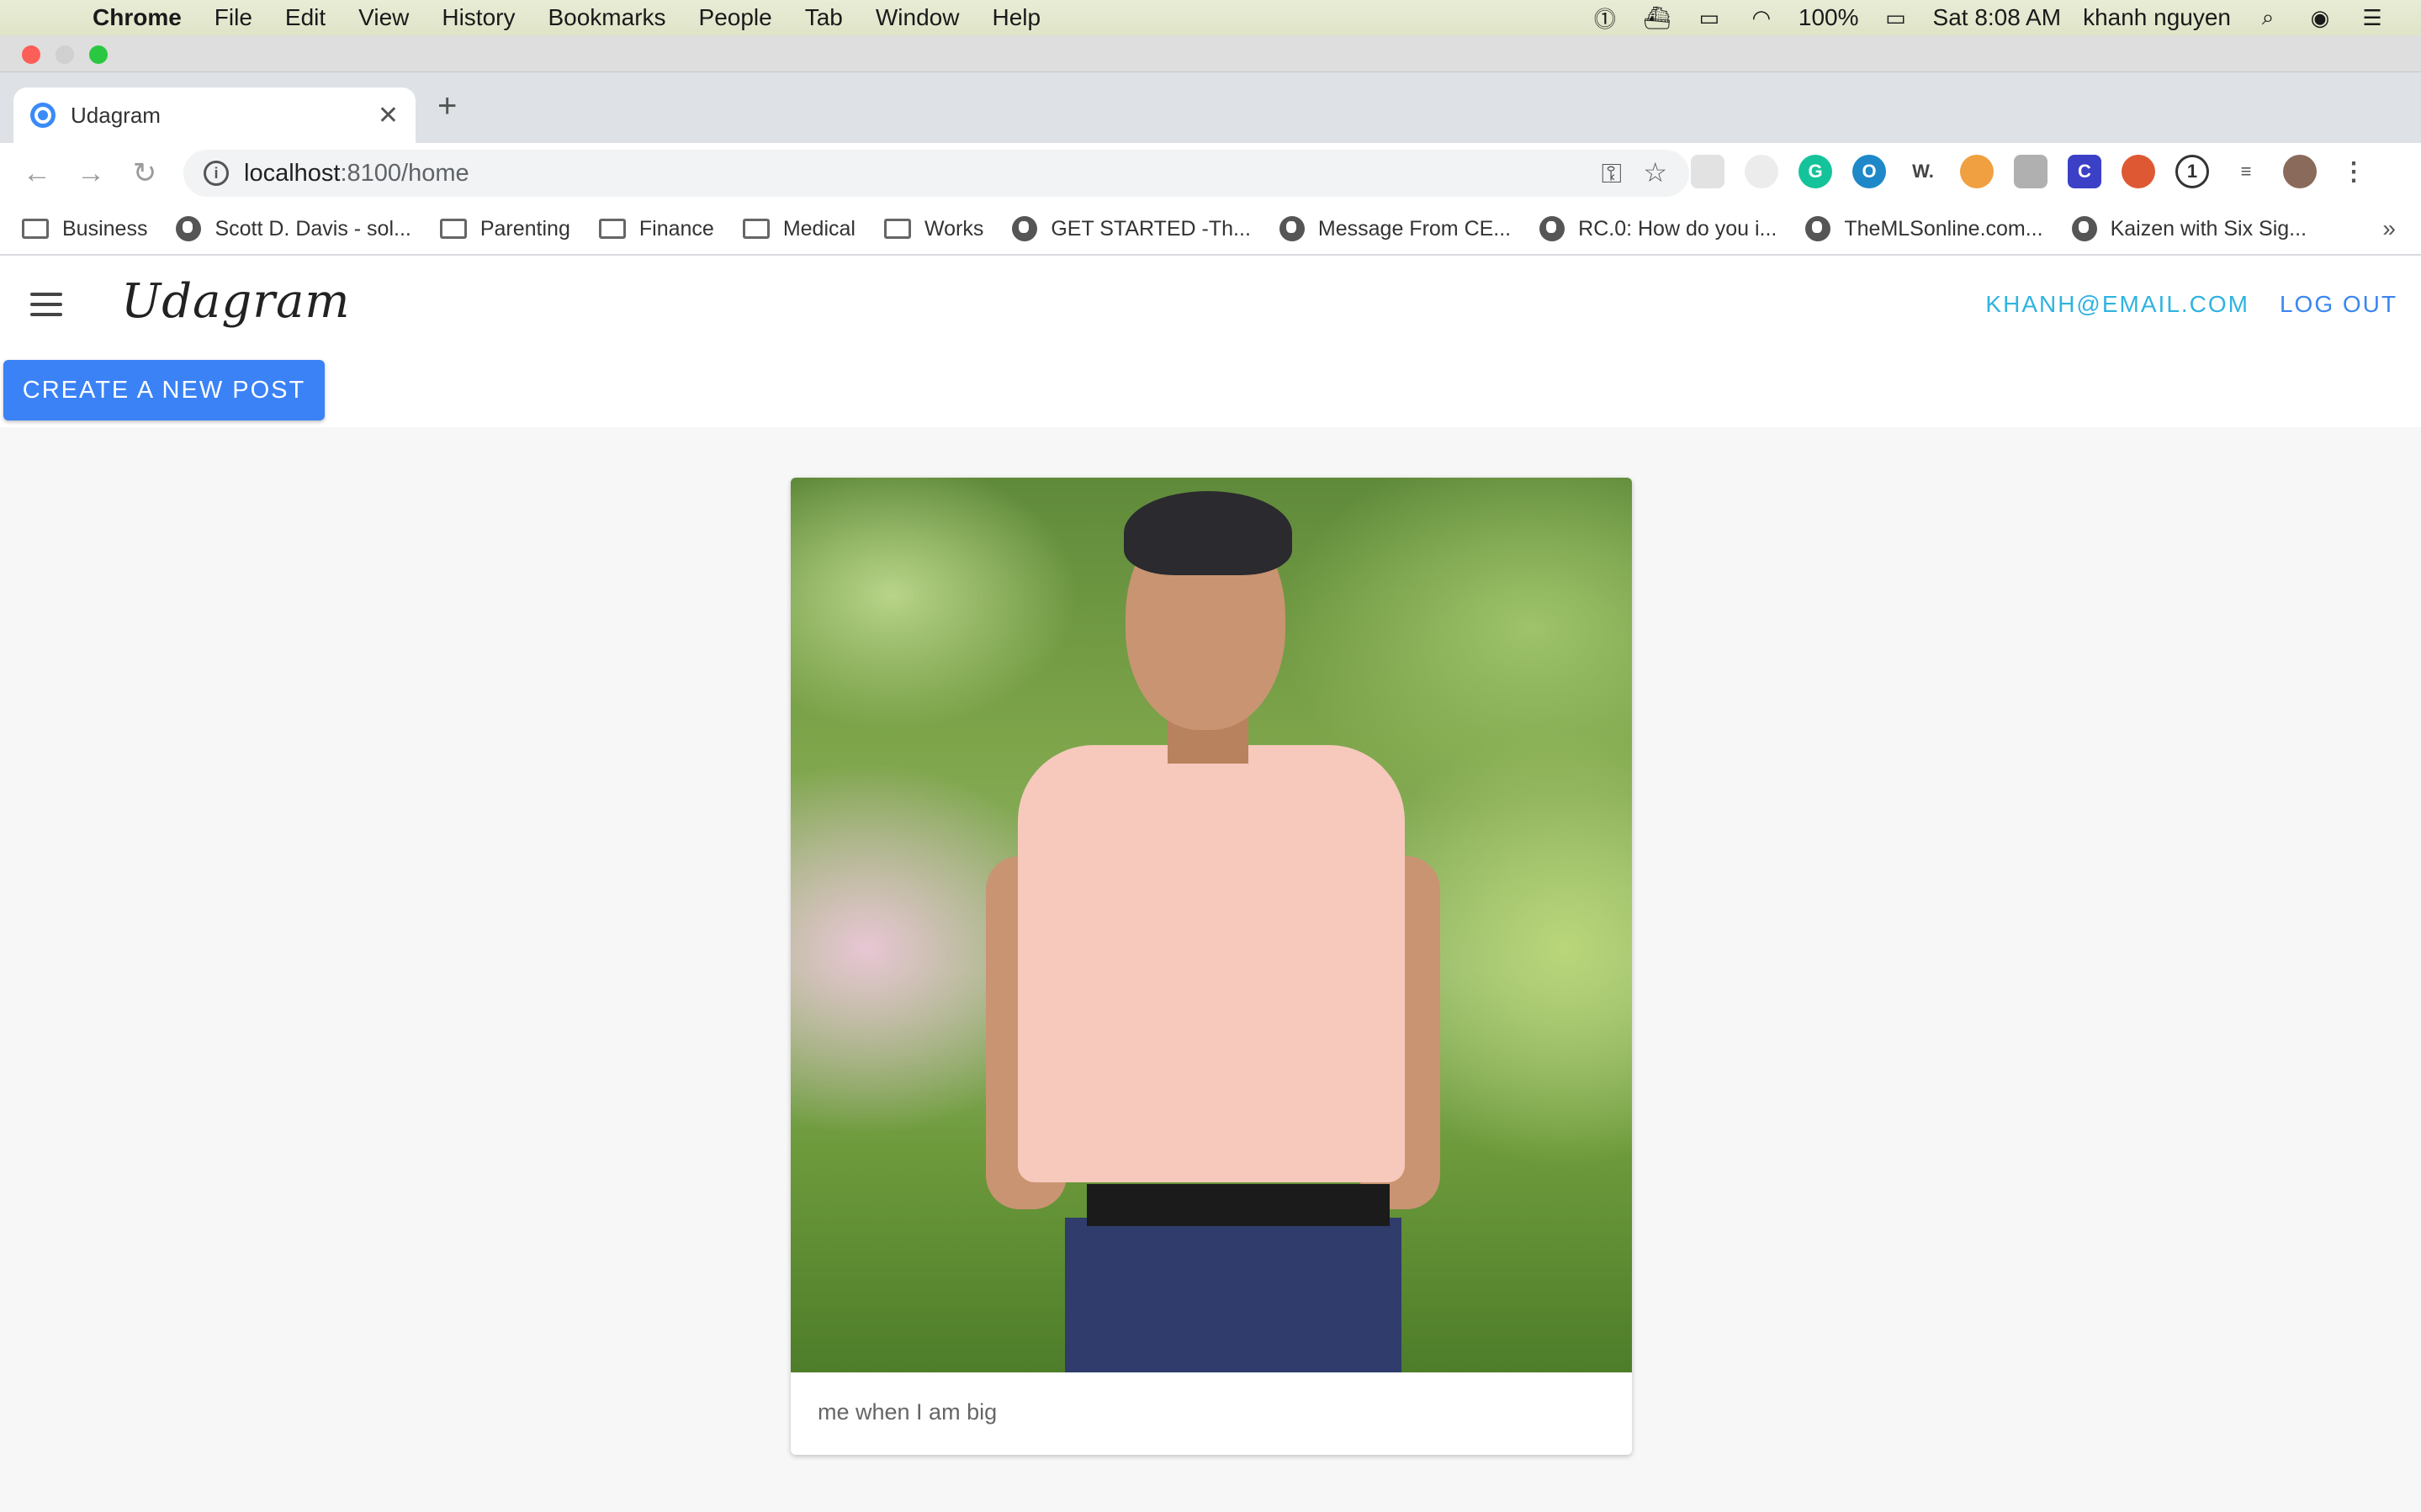 Image resolution: width=2421 pixels, height=1512 pixels. I want to click on battery-percent: 100%, so click(1829, 17).